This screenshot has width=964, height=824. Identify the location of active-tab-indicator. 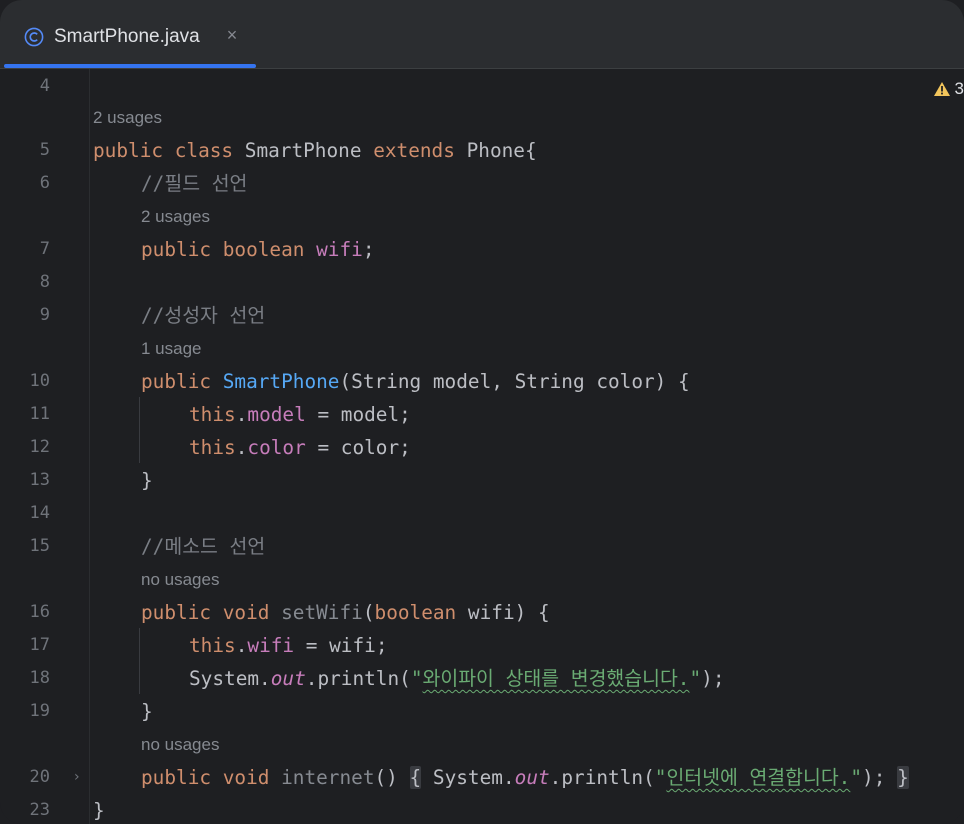
(130, 66).